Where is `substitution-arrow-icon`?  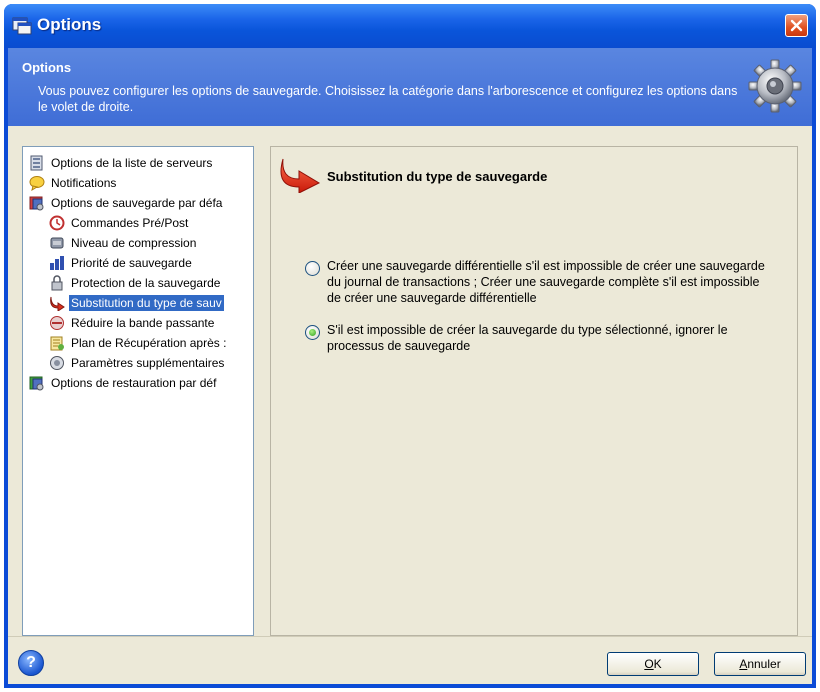 substitution-arrow-icon is located at coordinates (300, 175).